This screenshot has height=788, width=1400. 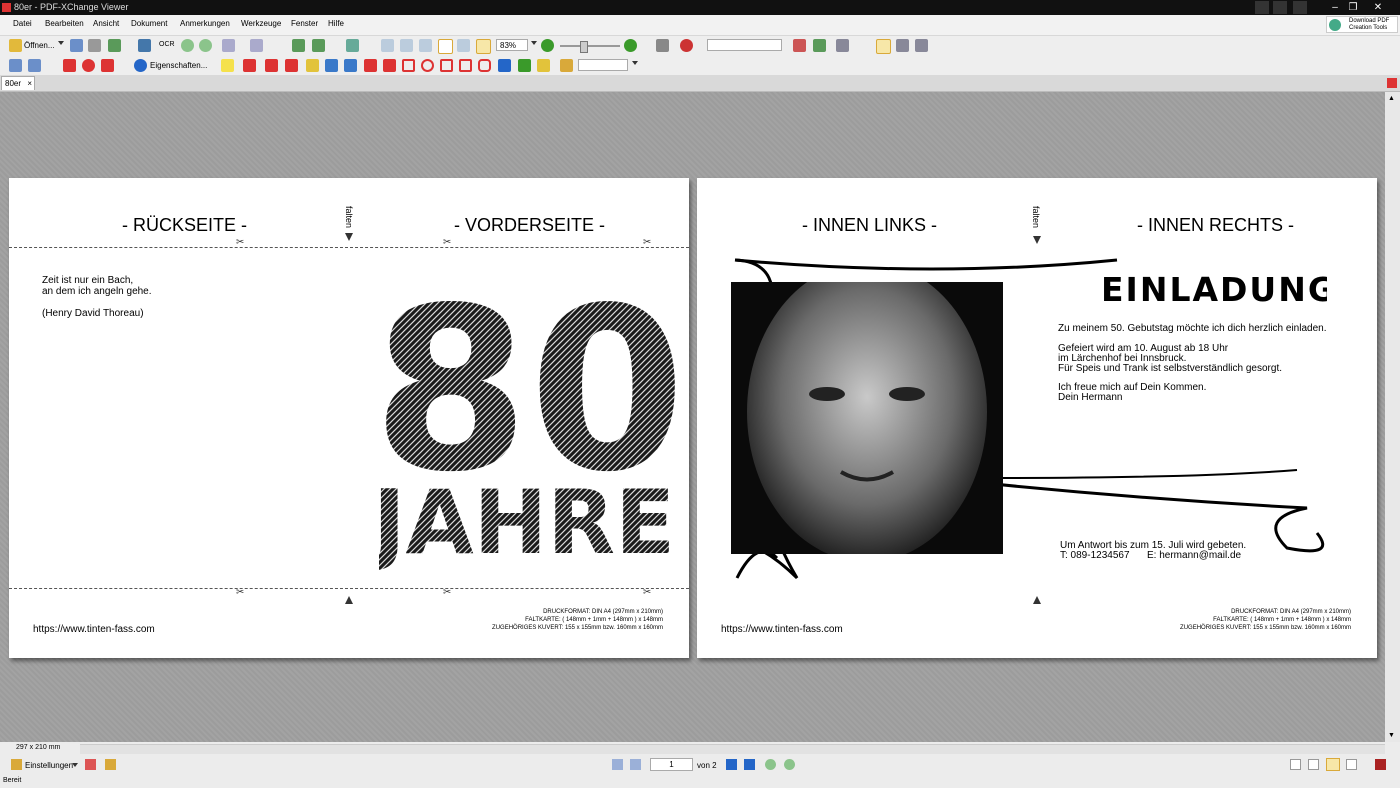 I want to click on polygon-icon, so click(x=446, y=65).